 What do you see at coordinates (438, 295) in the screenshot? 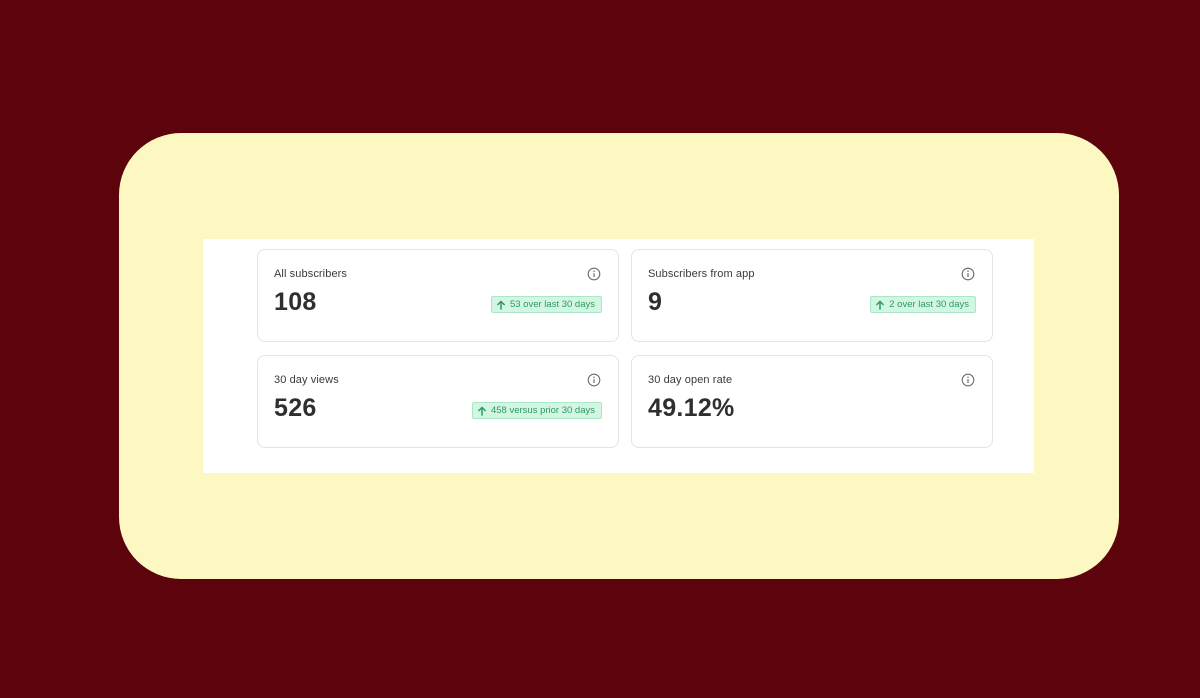
I see `stat-card-all-subscribers: All subscribers 108 53 over last 30 days` at bounding box center [438, 295].